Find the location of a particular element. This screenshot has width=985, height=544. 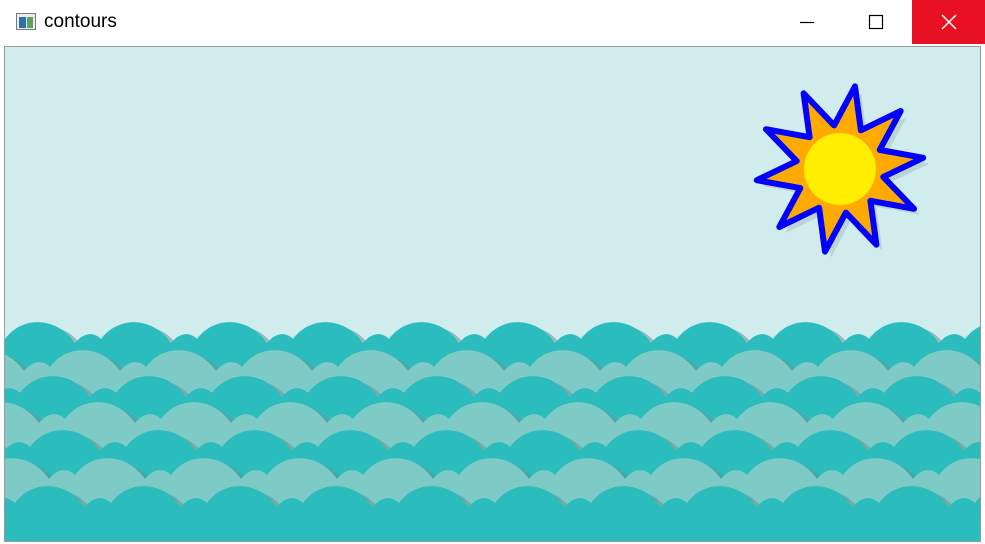

sun-disk is located at coordinates (840, 169).